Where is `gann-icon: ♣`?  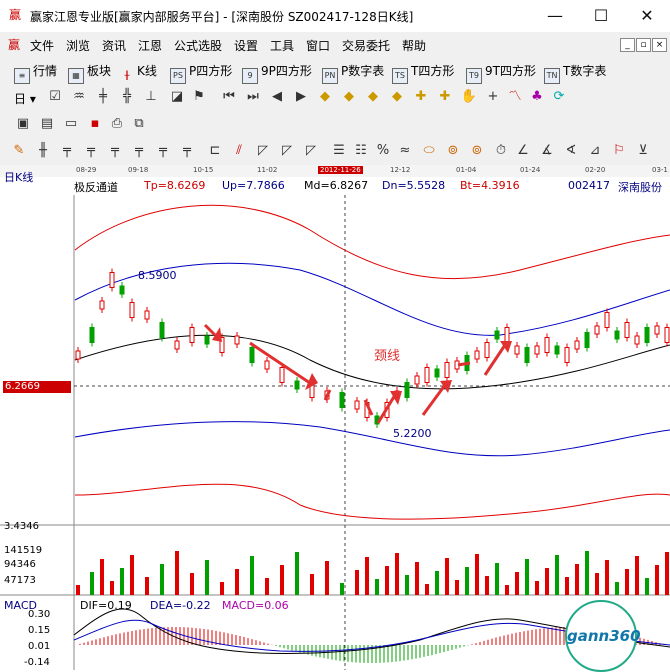
gann-icon: ♣ is located at coordinates (537, 97).